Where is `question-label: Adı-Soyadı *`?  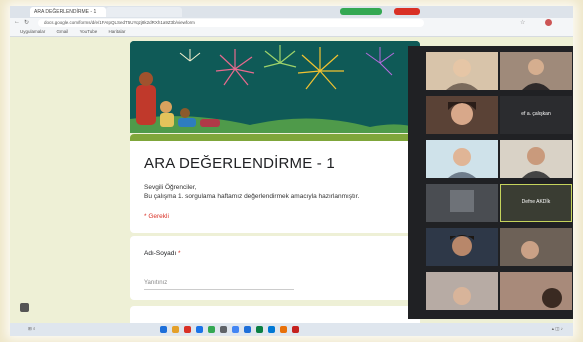
question-label: Adı-Soyadı * is located at coordinates (162, 253).